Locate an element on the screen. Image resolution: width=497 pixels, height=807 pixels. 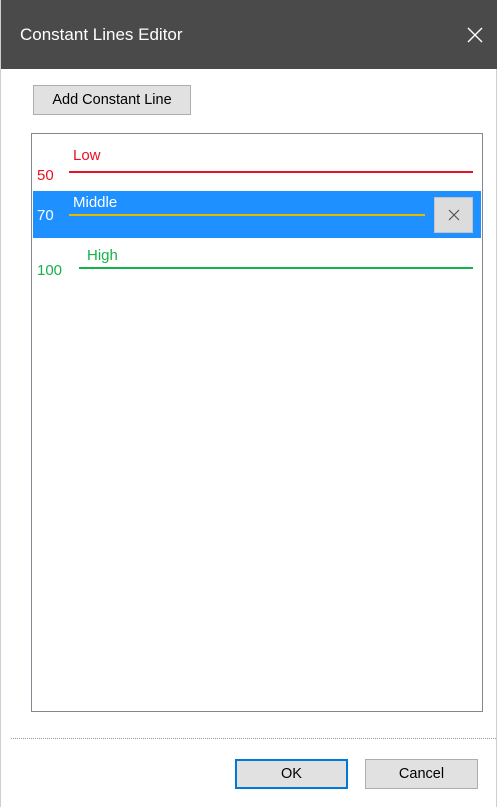
close-window-button is located at coordinates (474, 34).